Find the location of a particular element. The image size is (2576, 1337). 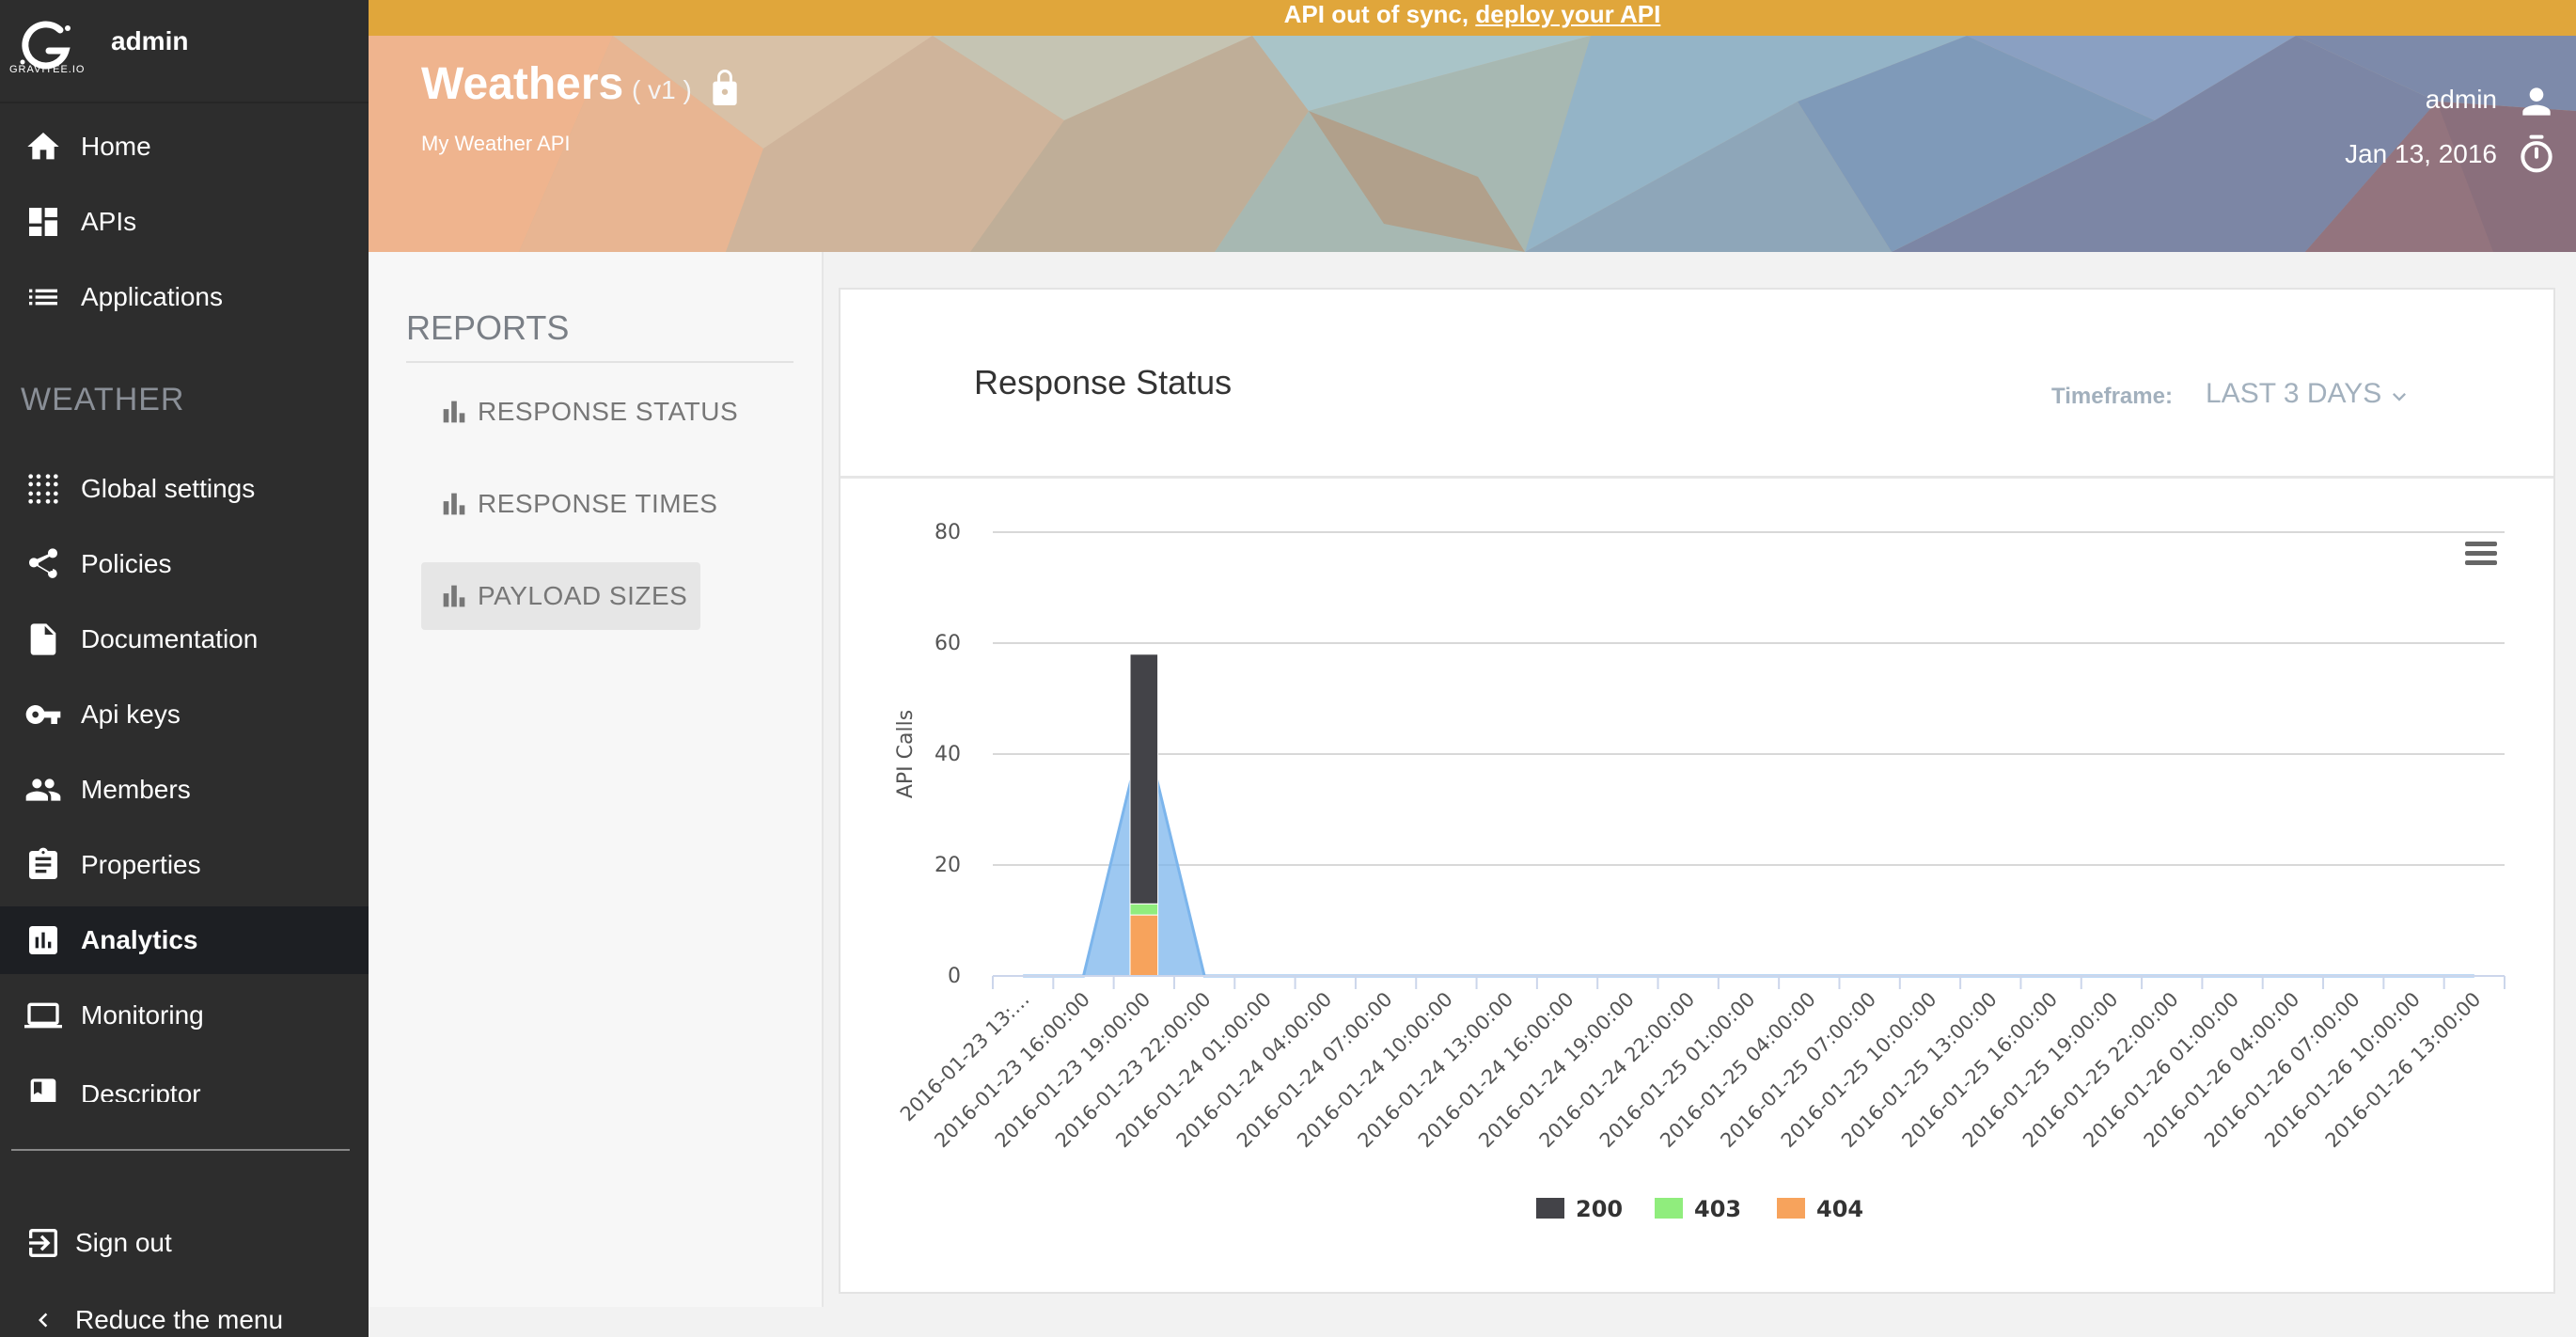

timer-icon is located at coordinates (2537, 153).